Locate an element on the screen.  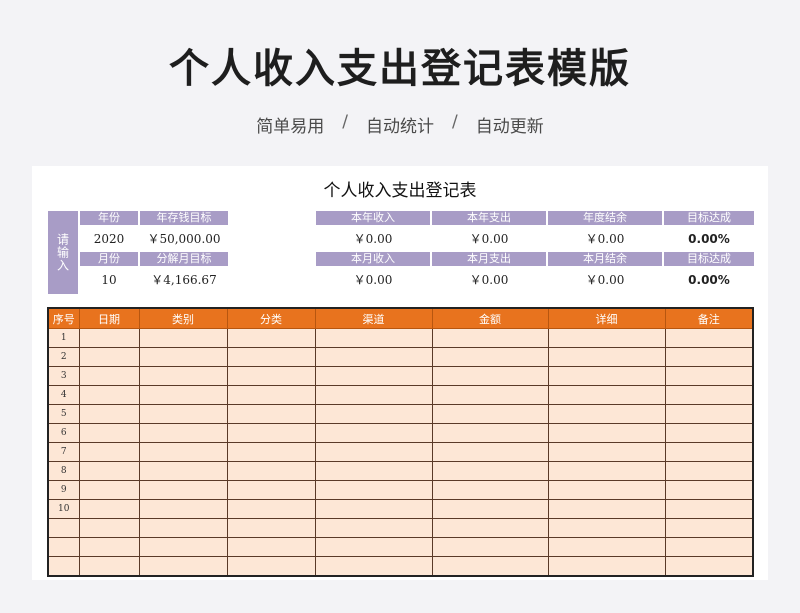
row-index-cell: 3 is located at coordinates (63, 376).